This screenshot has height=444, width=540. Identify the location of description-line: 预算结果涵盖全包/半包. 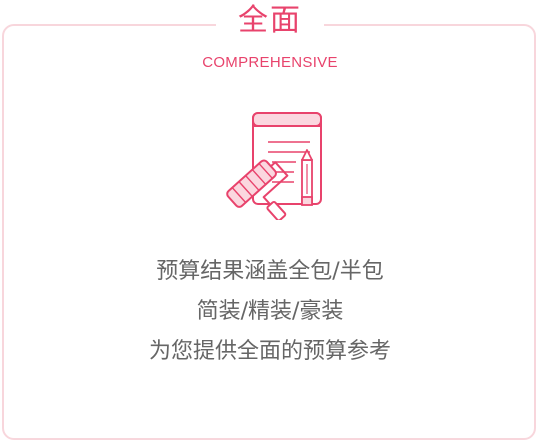
(270, 271).